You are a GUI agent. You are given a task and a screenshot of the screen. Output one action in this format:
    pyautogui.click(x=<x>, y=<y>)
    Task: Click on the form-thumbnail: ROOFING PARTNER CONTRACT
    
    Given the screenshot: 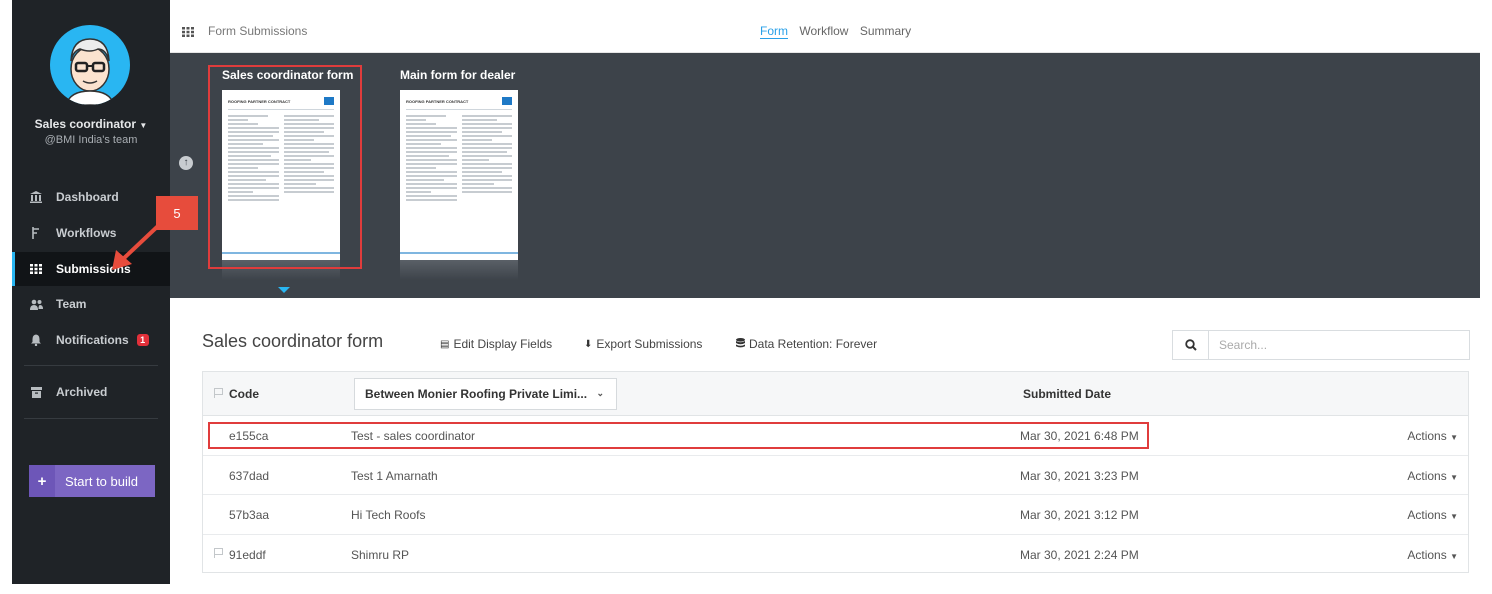 What is the action you would take?
    pyautogui.click(x=459, y=175)
    